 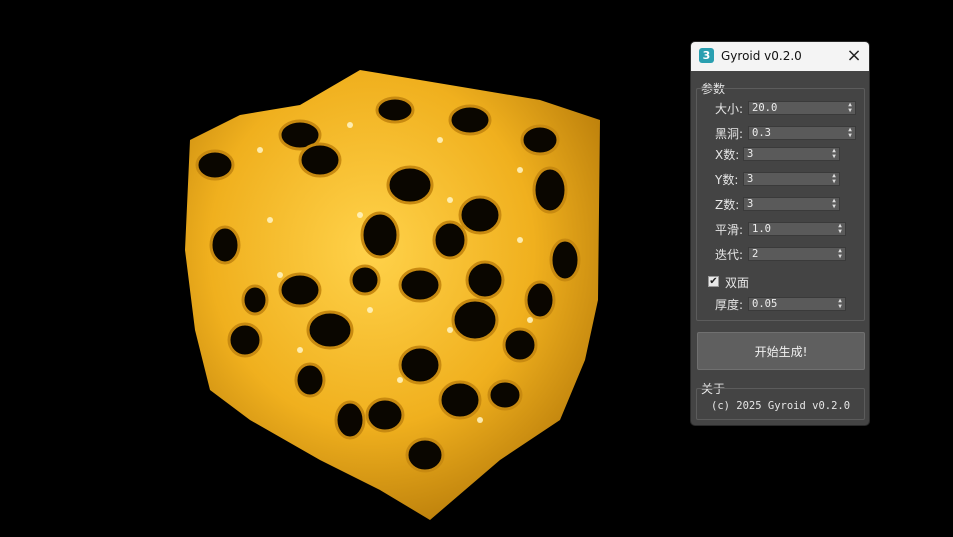 I want to click on param-row-size: 大小: 20.0 ▲ ▼, so click(x=780, y=108).